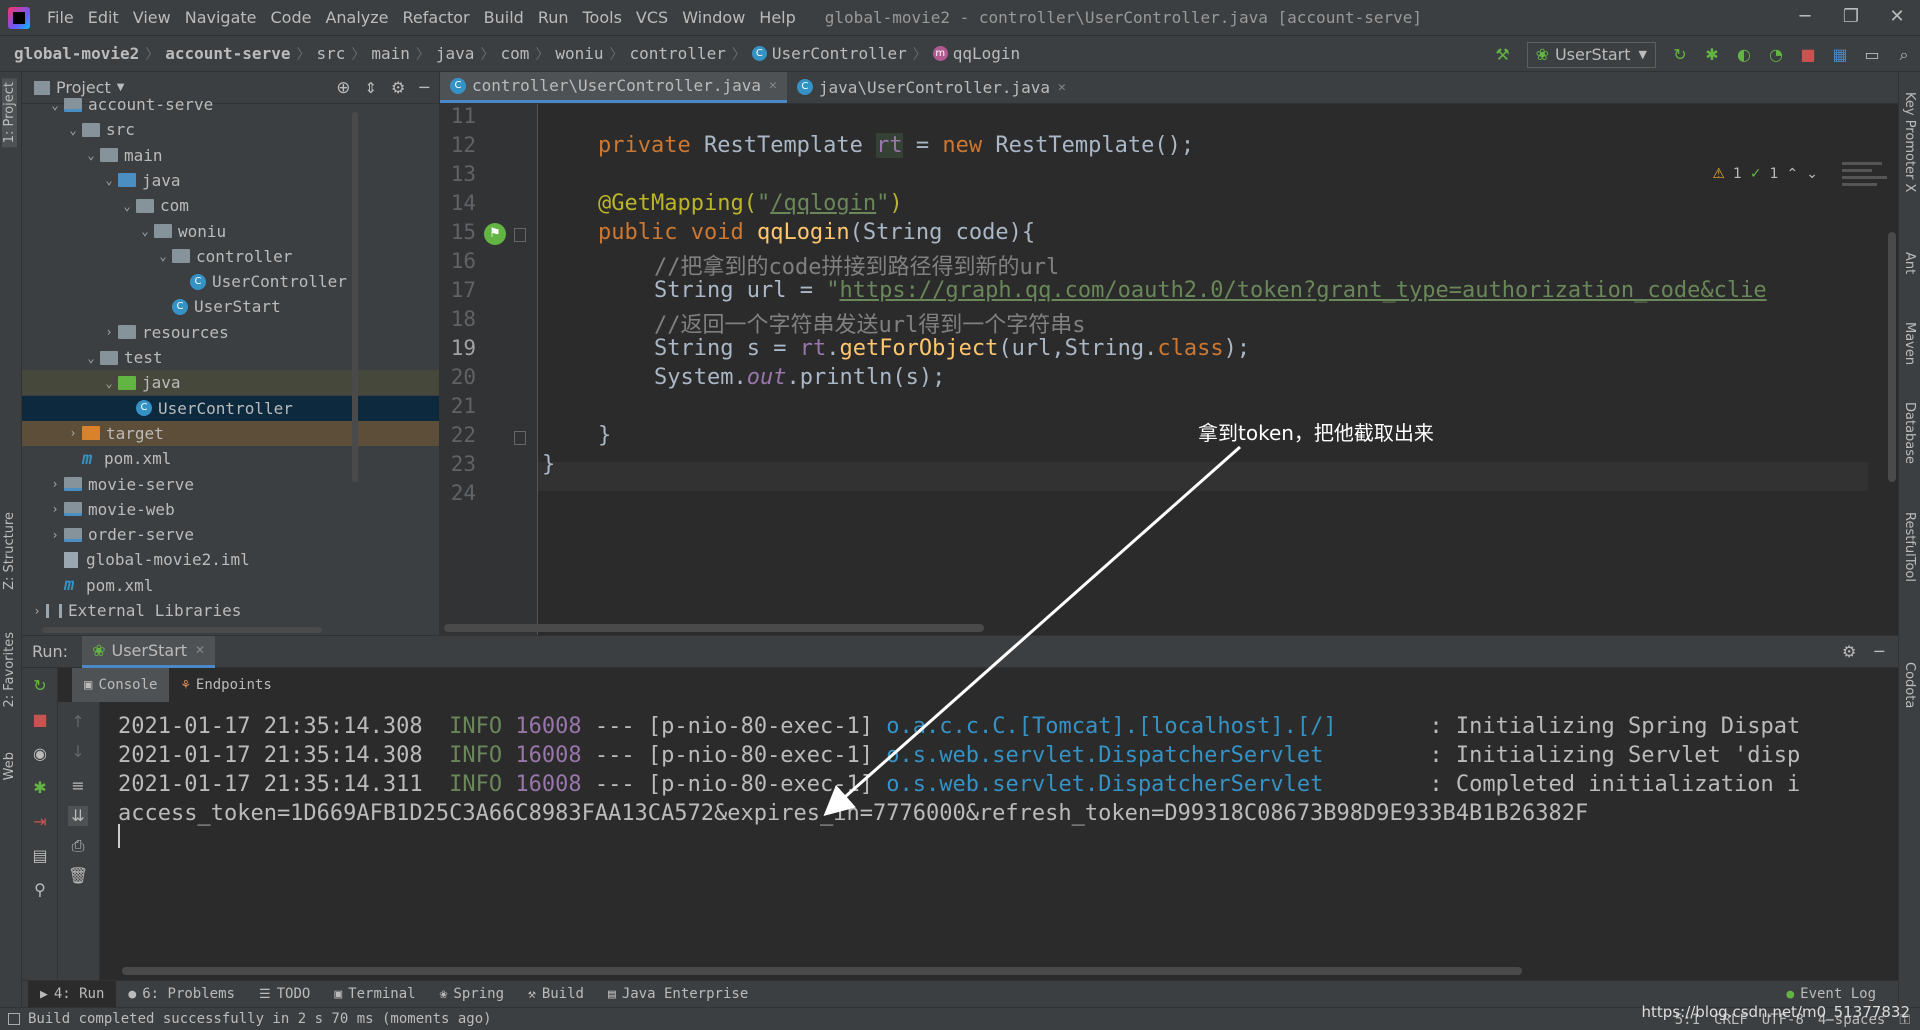 Image resolution: width=1920 pixels, height=1030 pixels. I want to click on tree-item: ⌄ com, so click(230, 205).